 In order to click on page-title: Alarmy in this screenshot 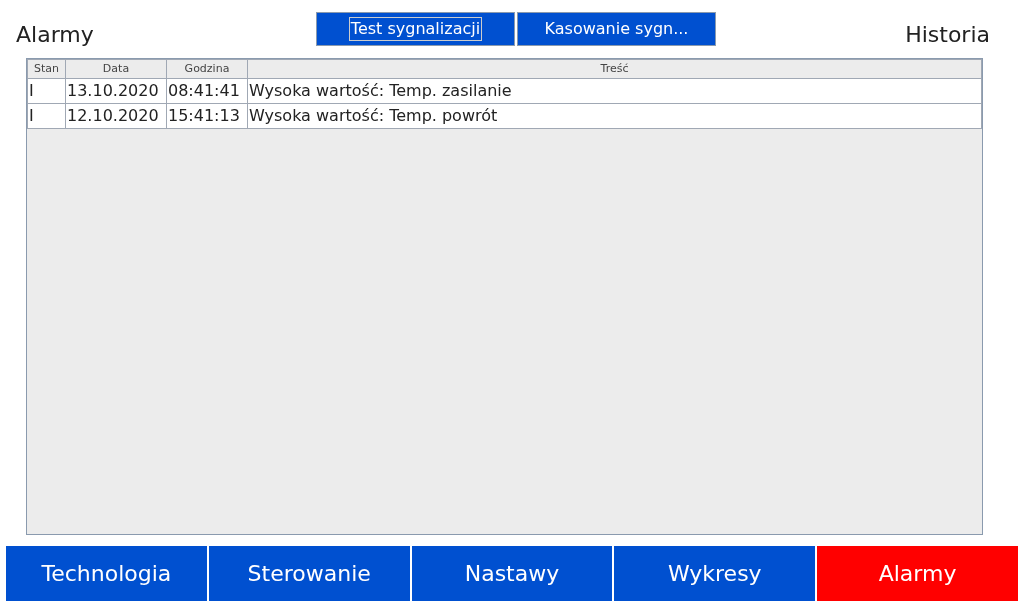, I will do `click(55, 35)`.